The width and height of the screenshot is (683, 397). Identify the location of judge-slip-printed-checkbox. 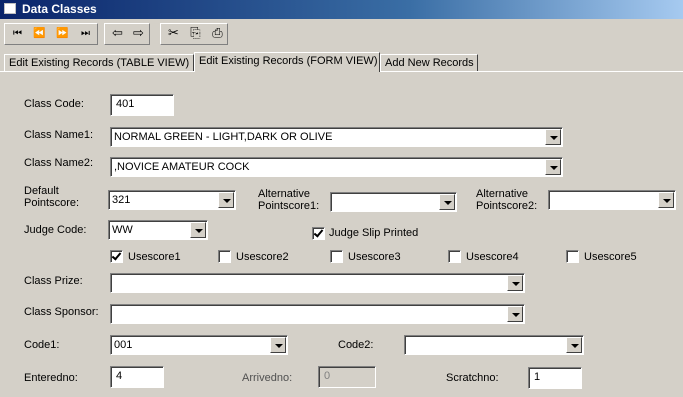
(318, 233).